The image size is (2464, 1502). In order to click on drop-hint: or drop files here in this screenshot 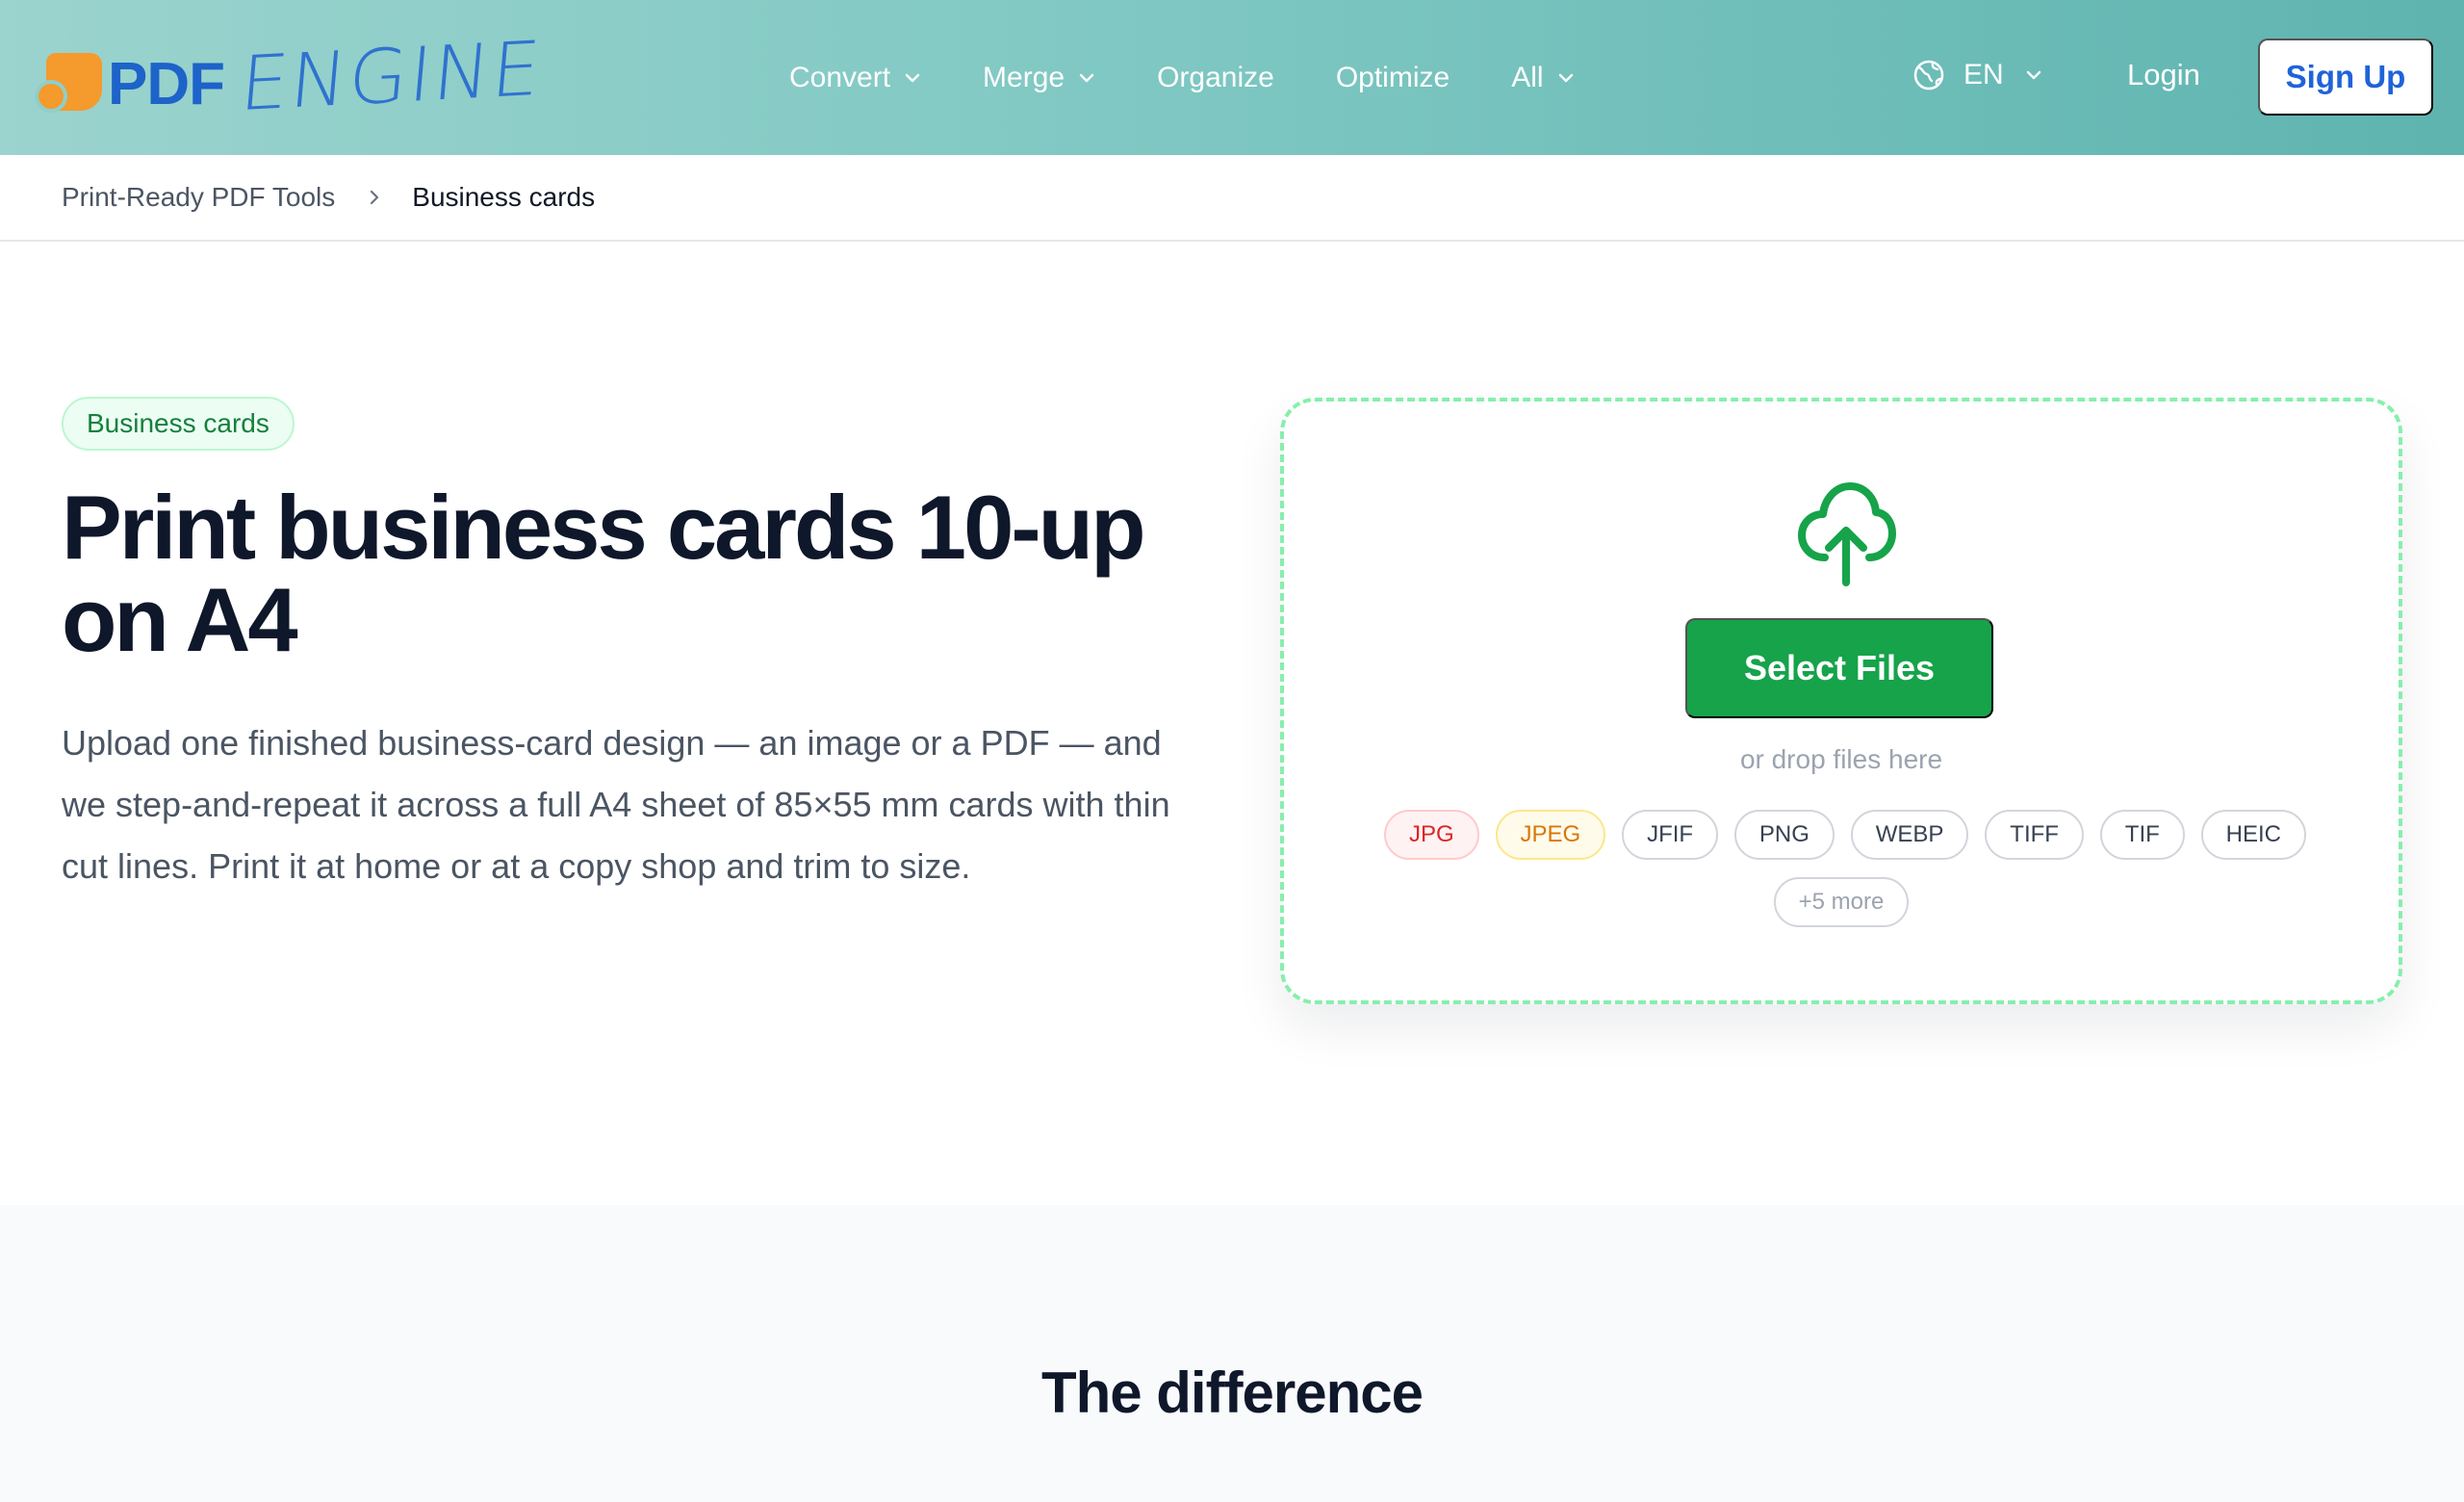, I will do `click(1841, 759)`.